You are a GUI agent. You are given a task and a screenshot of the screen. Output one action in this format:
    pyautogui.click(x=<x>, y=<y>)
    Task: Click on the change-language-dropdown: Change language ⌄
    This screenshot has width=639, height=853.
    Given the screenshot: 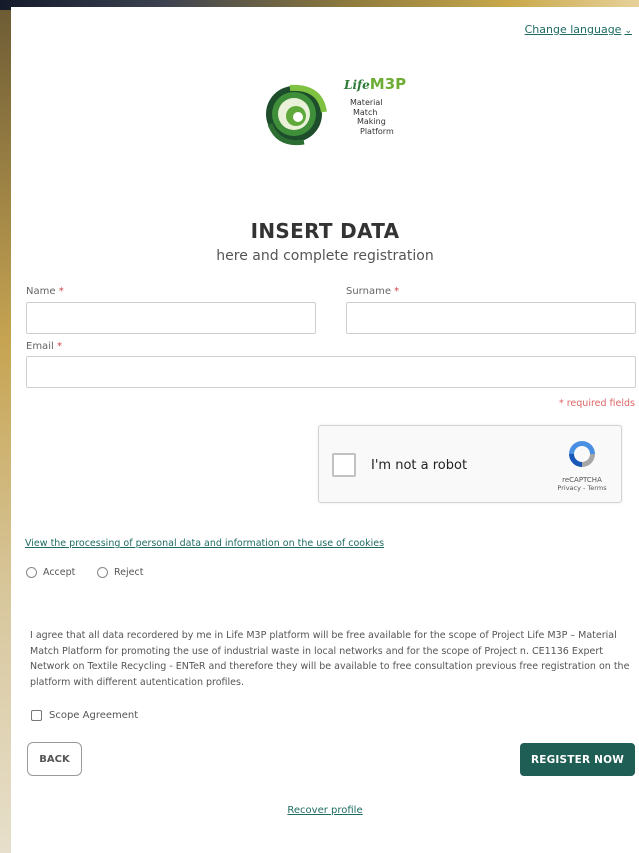 What is the action you would take?
    pyautogui.click(x=578, y=29)
    